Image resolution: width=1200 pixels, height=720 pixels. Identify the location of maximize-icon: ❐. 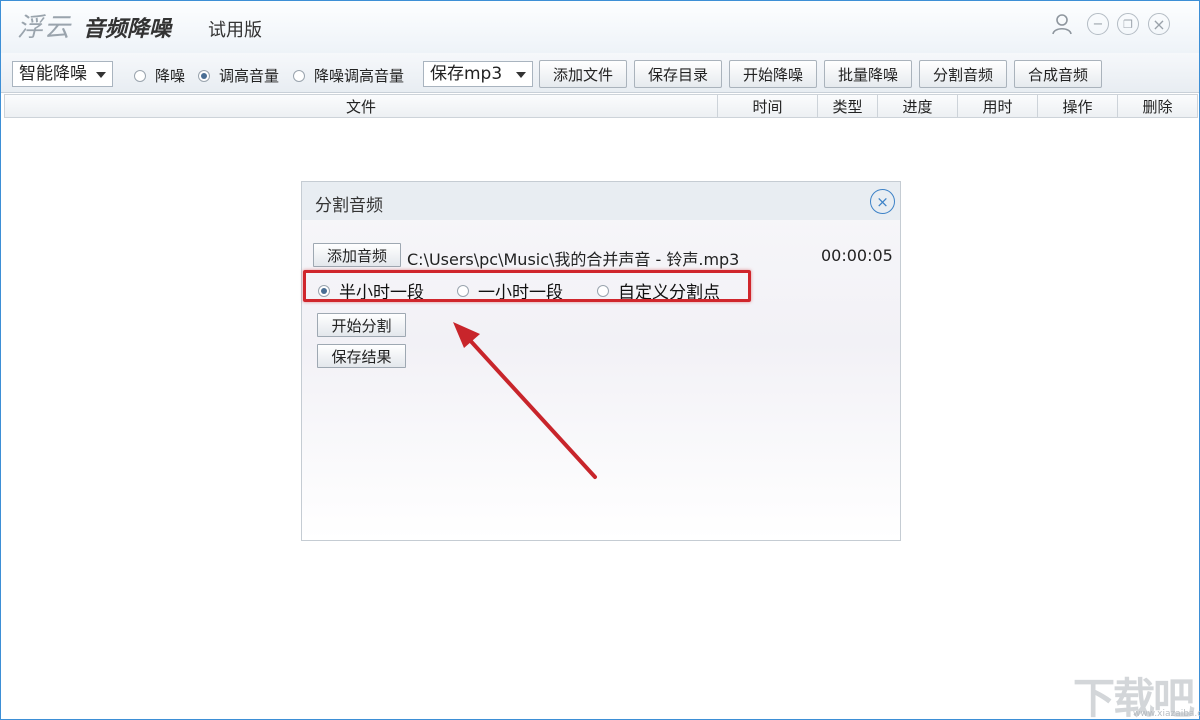
(1128, 24).